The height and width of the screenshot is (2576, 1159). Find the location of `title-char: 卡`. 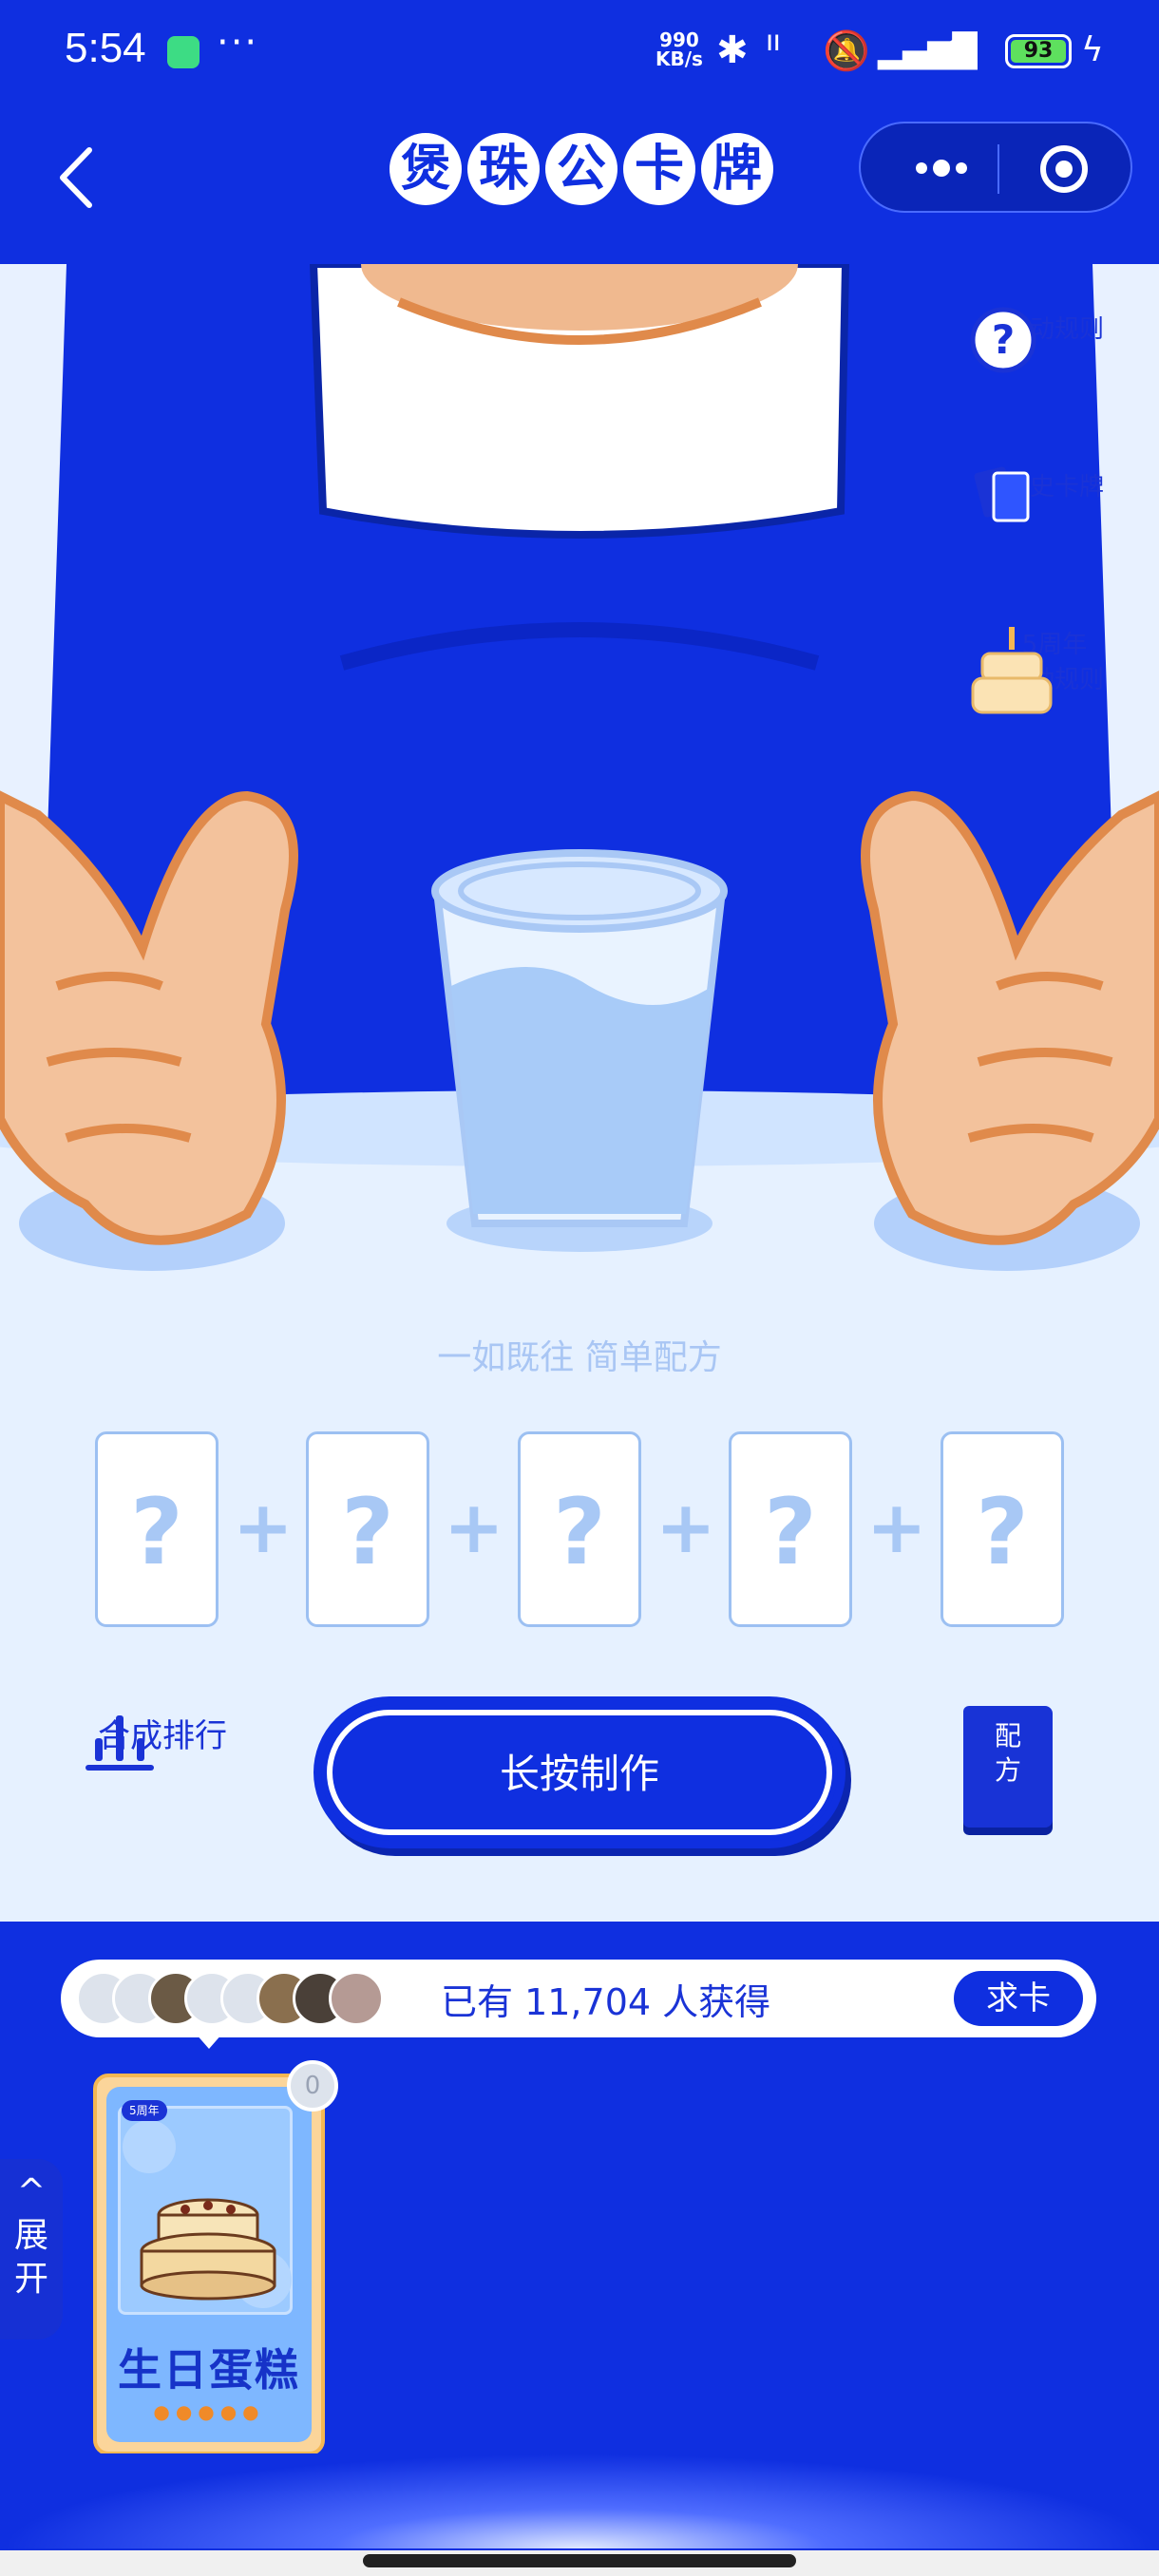

title-char: 卡 is located at coordinates (659, 169).